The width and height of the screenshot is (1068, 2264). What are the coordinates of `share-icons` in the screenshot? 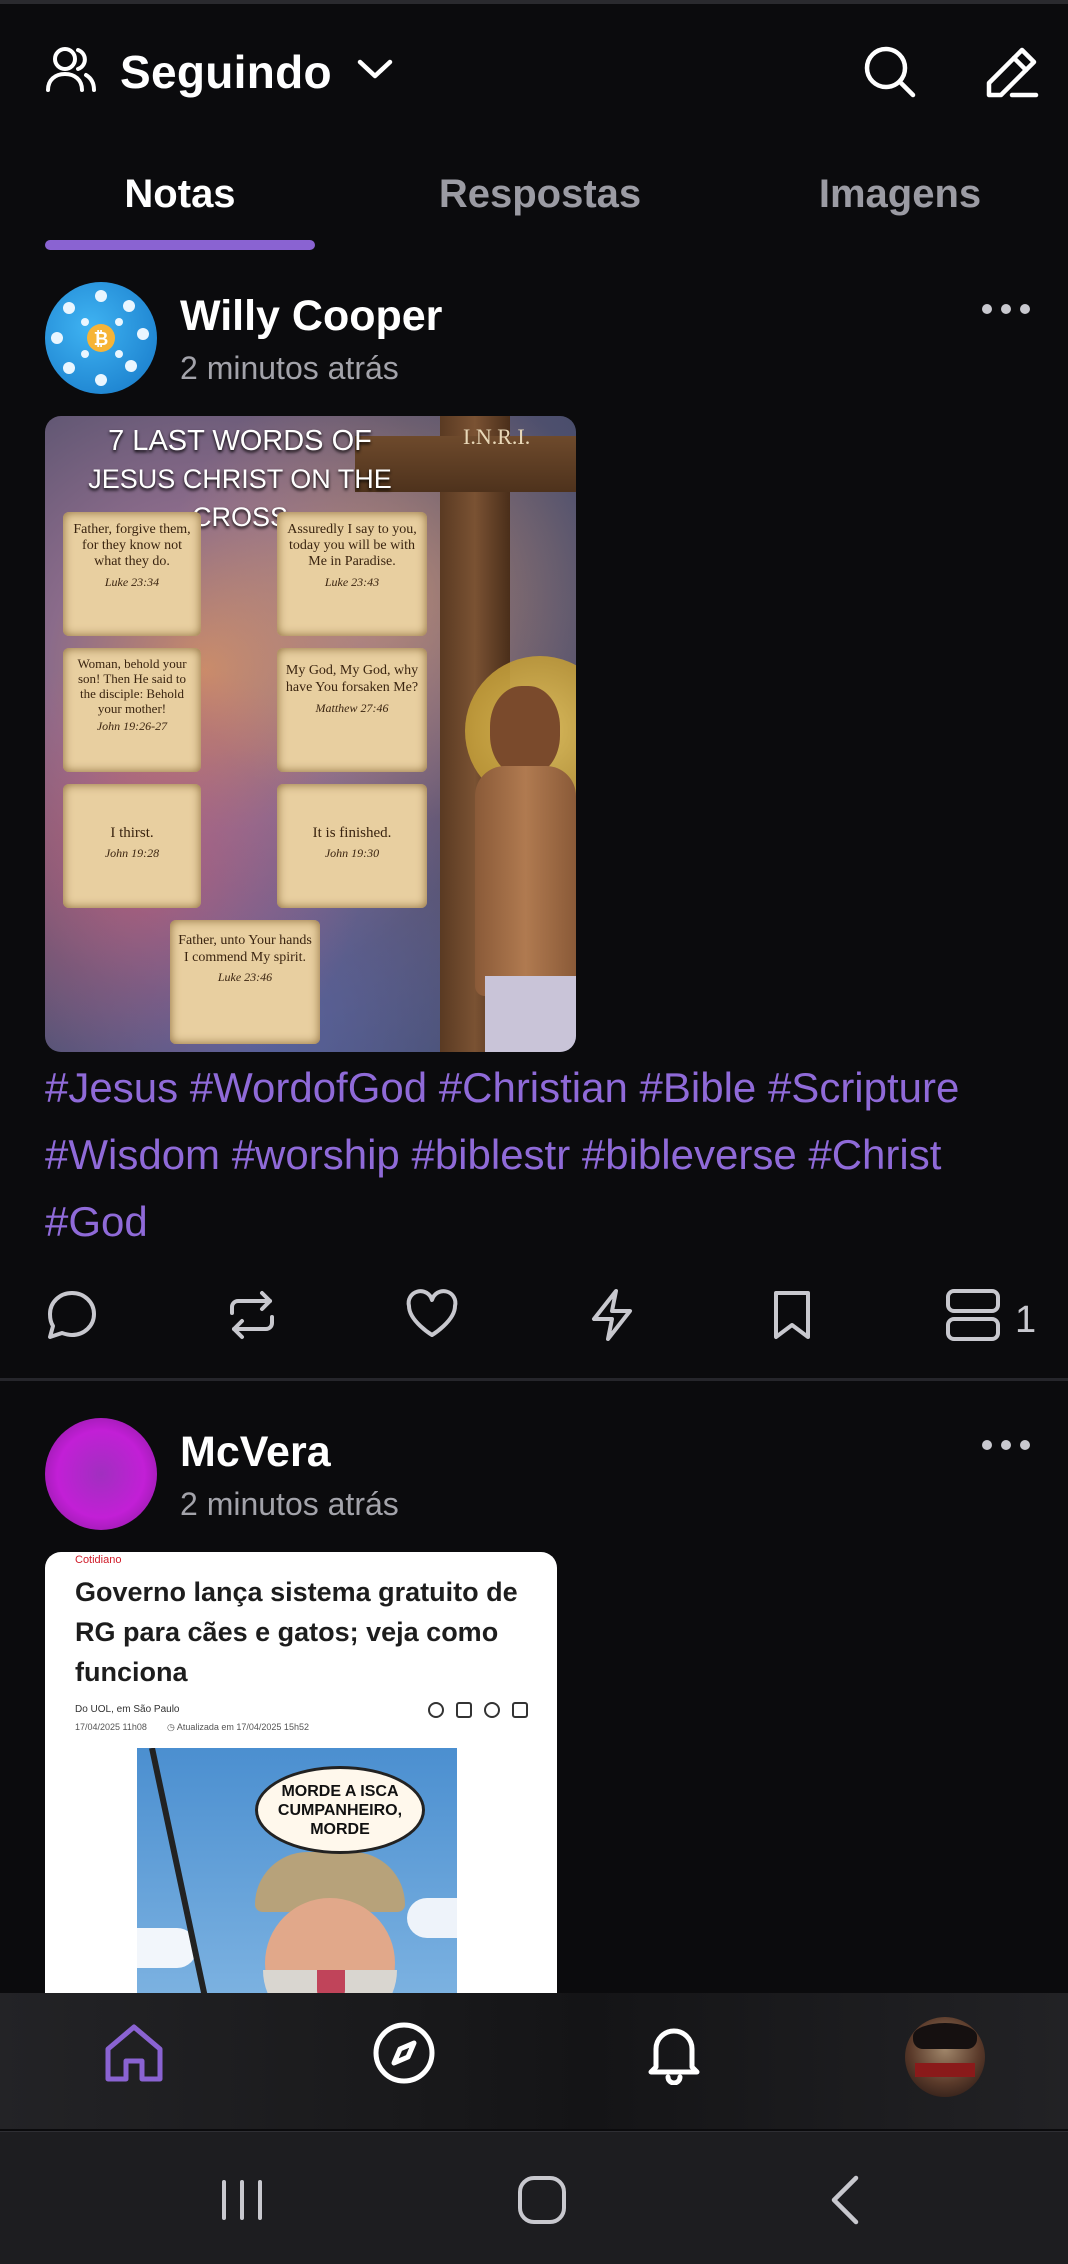 It's located at (478, 1710).